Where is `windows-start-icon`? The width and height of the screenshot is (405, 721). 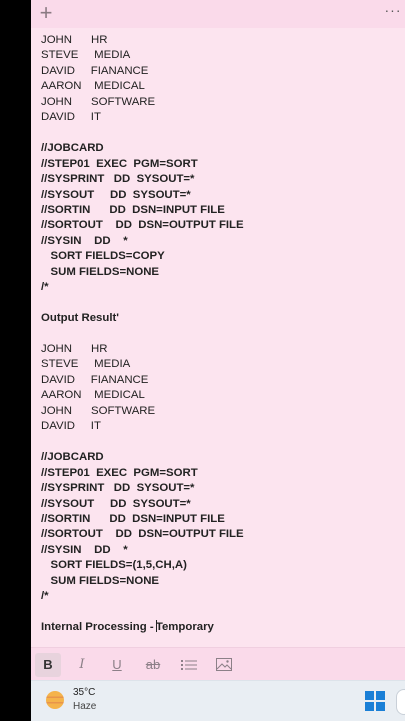
windows-start-icon is located at coordinates (375, 701).